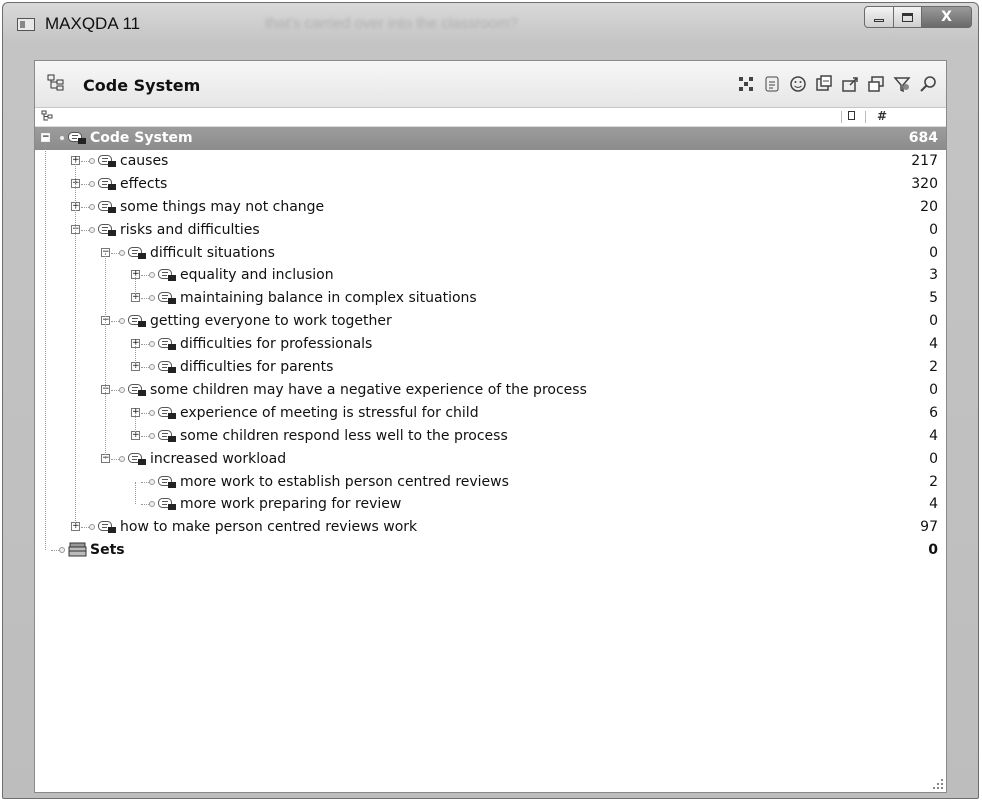 This screenshot has height=803, width=982. Describe the element at coordinates (490, 161) in the screenshot. I see `code-row: + causes 217` at that location.